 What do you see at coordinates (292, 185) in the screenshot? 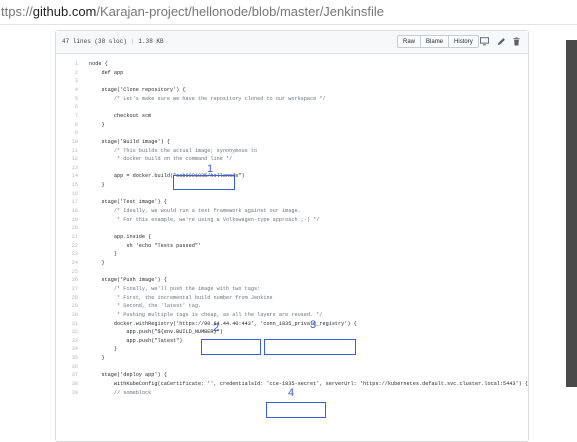
I see `code-line: 15 }` at bounding box center [292, 185].